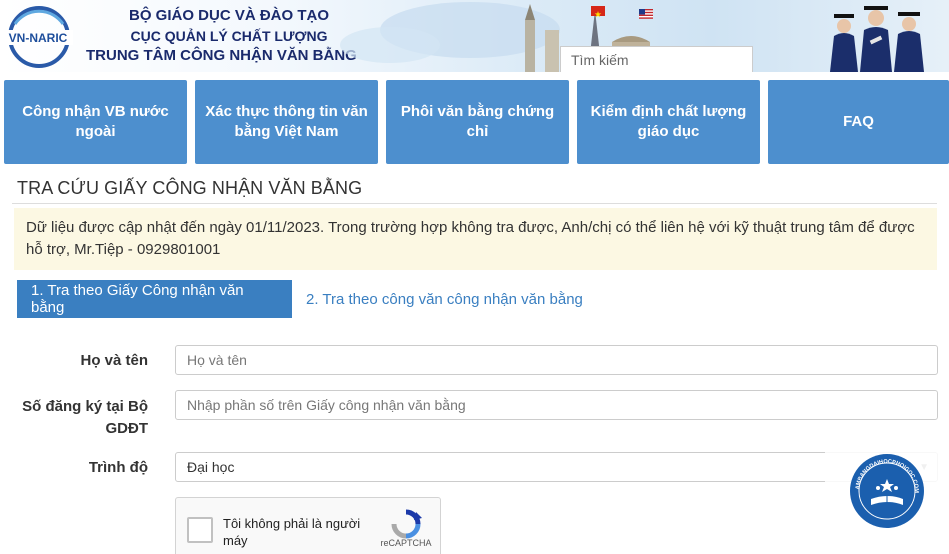  What do you see at coordinates (477, 122) in the screenshot?
I see `nav-item-degree-blanks: Phôi văn bằng chứng chỉ` at bounding box center [477, 122].